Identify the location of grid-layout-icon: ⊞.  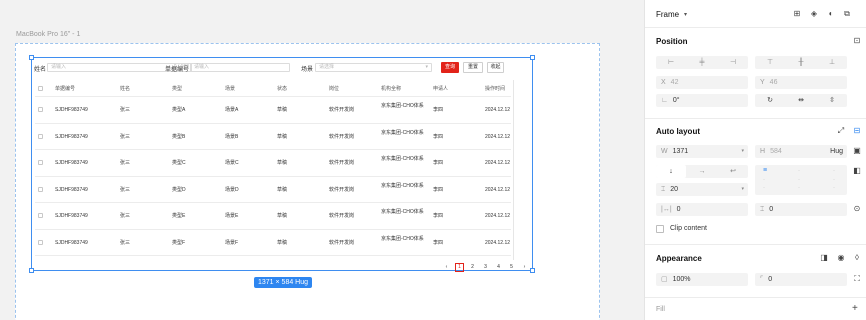
(797, 14).